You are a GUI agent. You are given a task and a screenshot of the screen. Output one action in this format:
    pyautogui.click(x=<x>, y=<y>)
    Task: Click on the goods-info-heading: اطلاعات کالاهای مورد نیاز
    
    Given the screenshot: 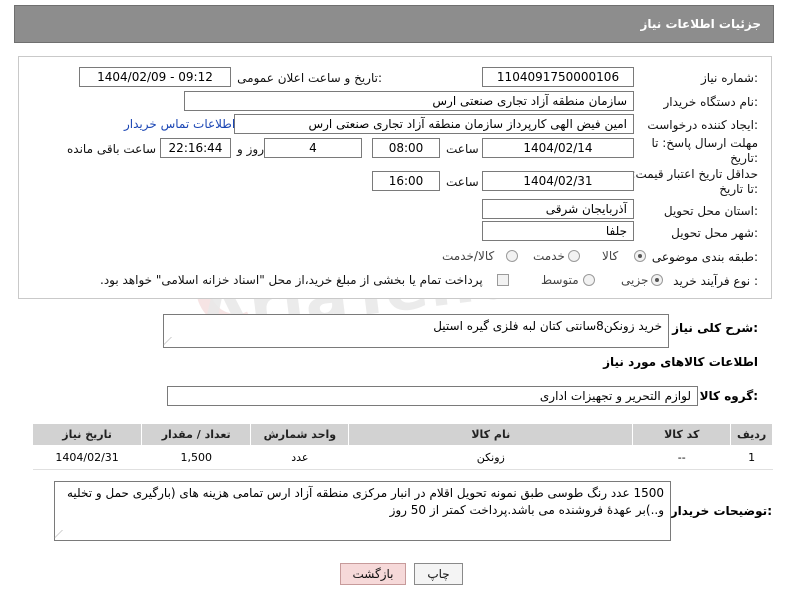 What is the action you would take?
    pyautogui.click(x=680, y=362)
    